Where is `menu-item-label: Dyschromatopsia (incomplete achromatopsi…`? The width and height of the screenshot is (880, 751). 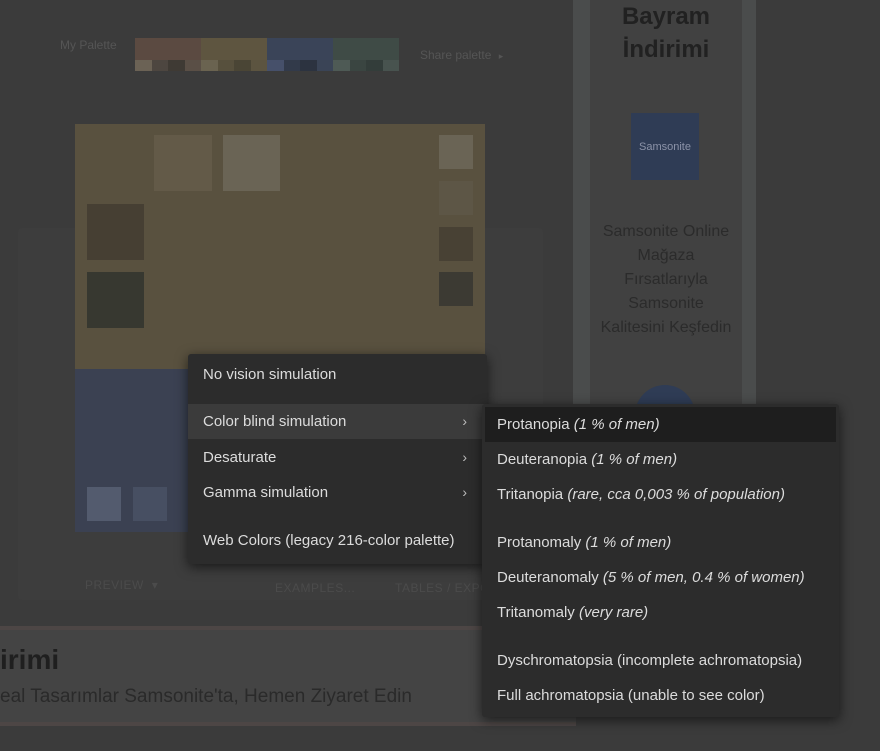
menu-item-label: Dyschromatopsia (incomplete achromatopsi… is located at coordinates (650, 660).